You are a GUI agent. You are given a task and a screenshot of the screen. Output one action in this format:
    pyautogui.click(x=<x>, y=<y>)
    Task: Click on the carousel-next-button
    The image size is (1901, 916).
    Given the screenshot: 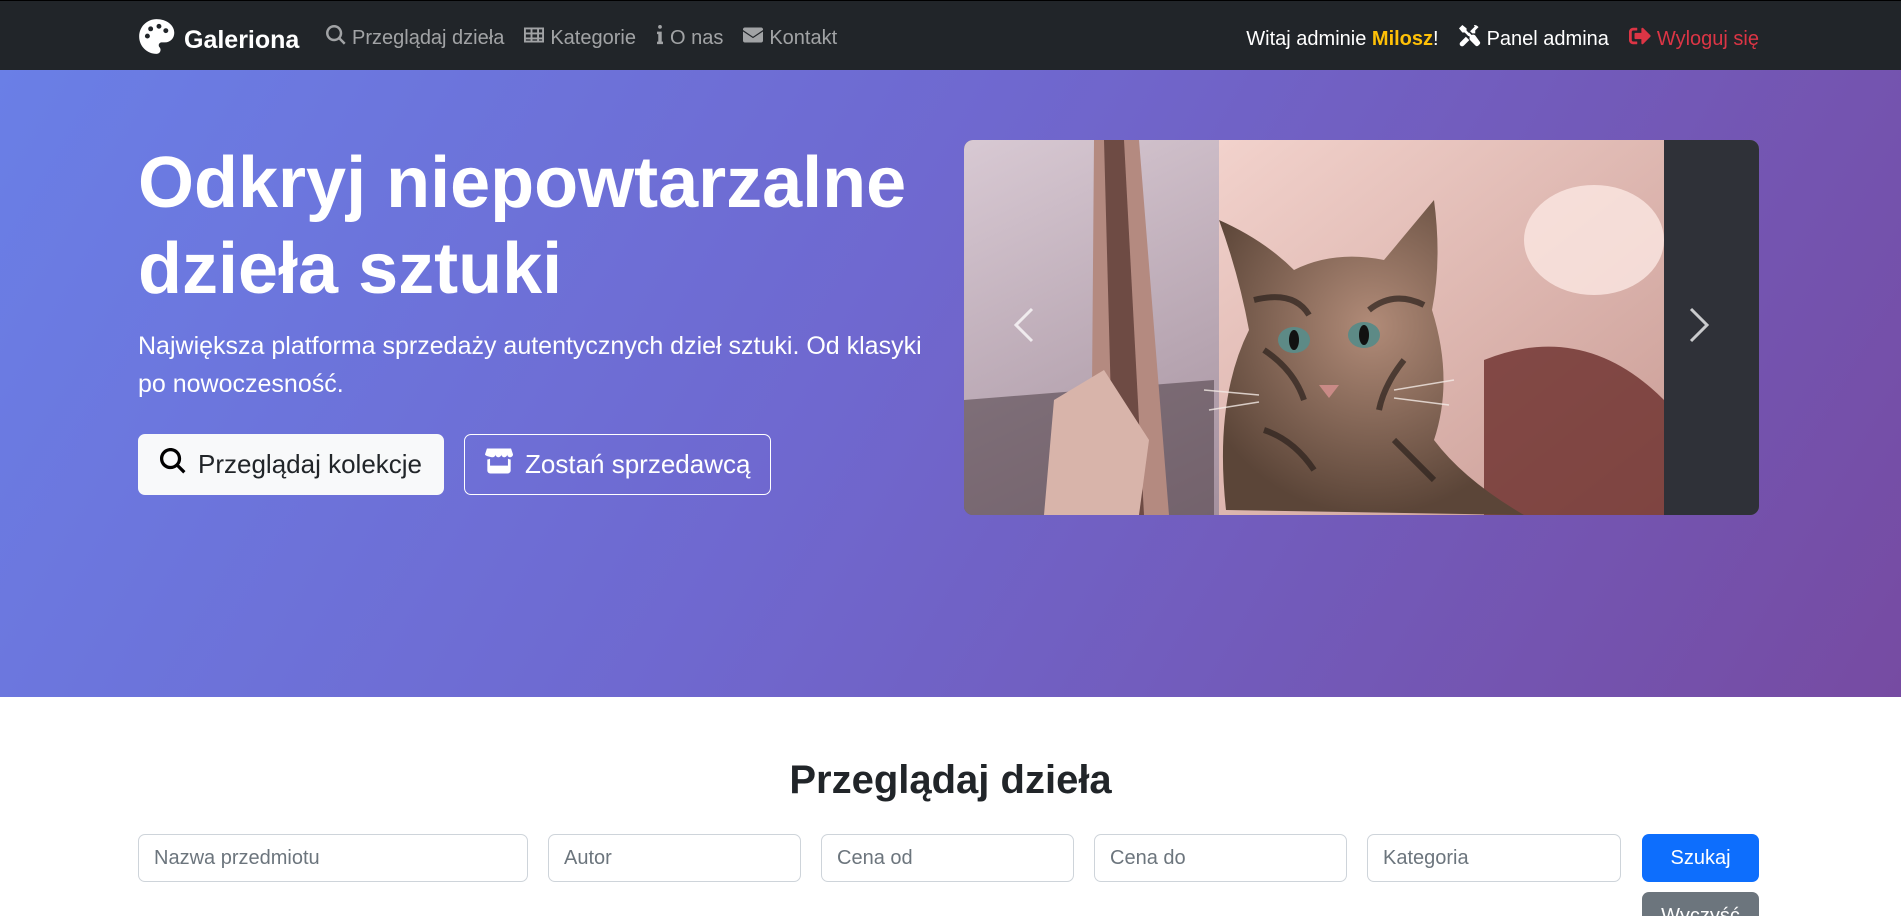 What is the action you would take?
    pyautogui.click(x=1699, y=327)
    